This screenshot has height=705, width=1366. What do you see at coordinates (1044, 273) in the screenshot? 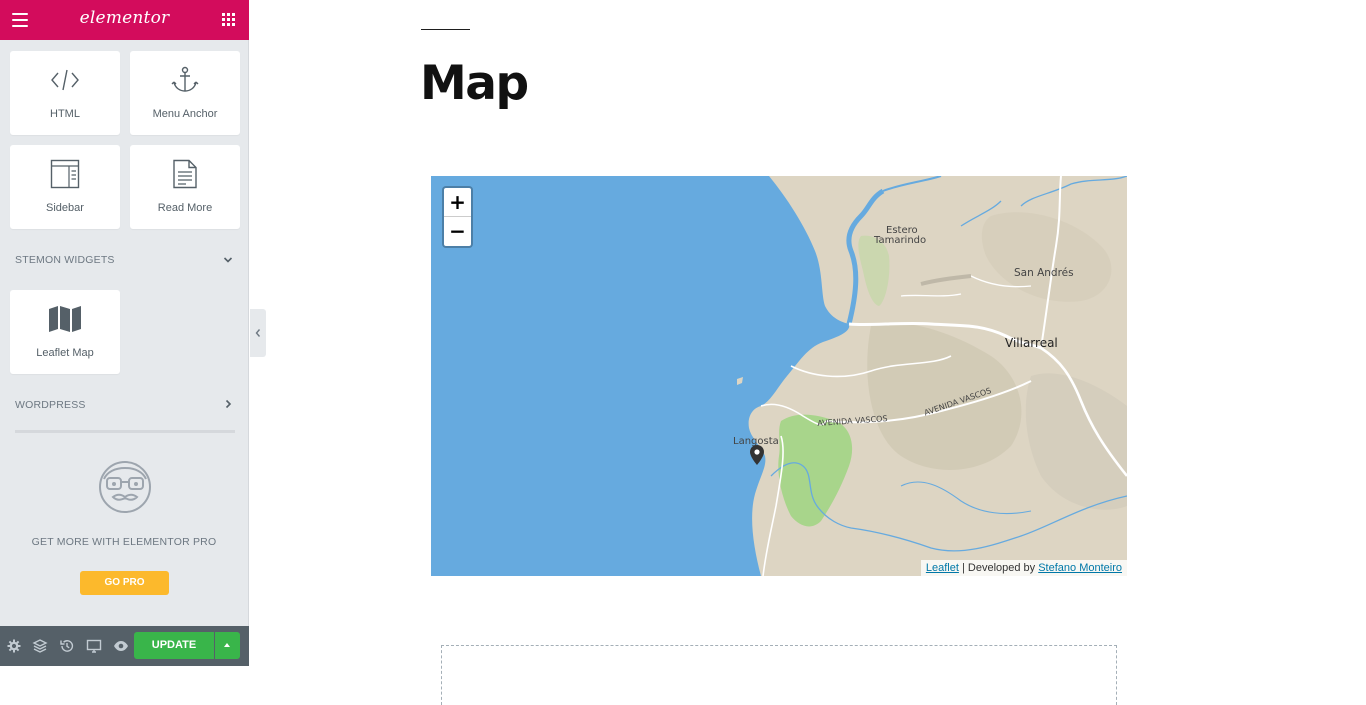
I see `map-label: San Andrés` at bounding box center [1044, 273].